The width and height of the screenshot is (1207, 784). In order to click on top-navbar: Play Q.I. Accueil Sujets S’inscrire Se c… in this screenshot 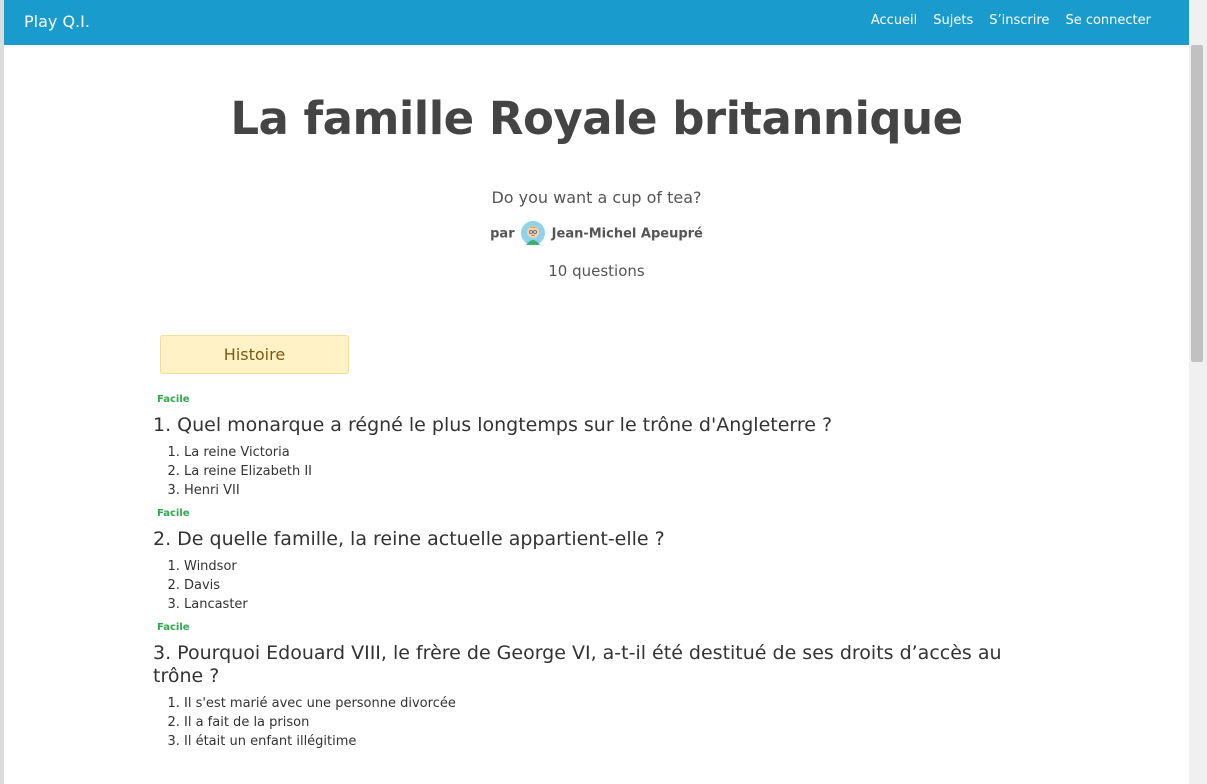, I will do `click(596, 22)`.